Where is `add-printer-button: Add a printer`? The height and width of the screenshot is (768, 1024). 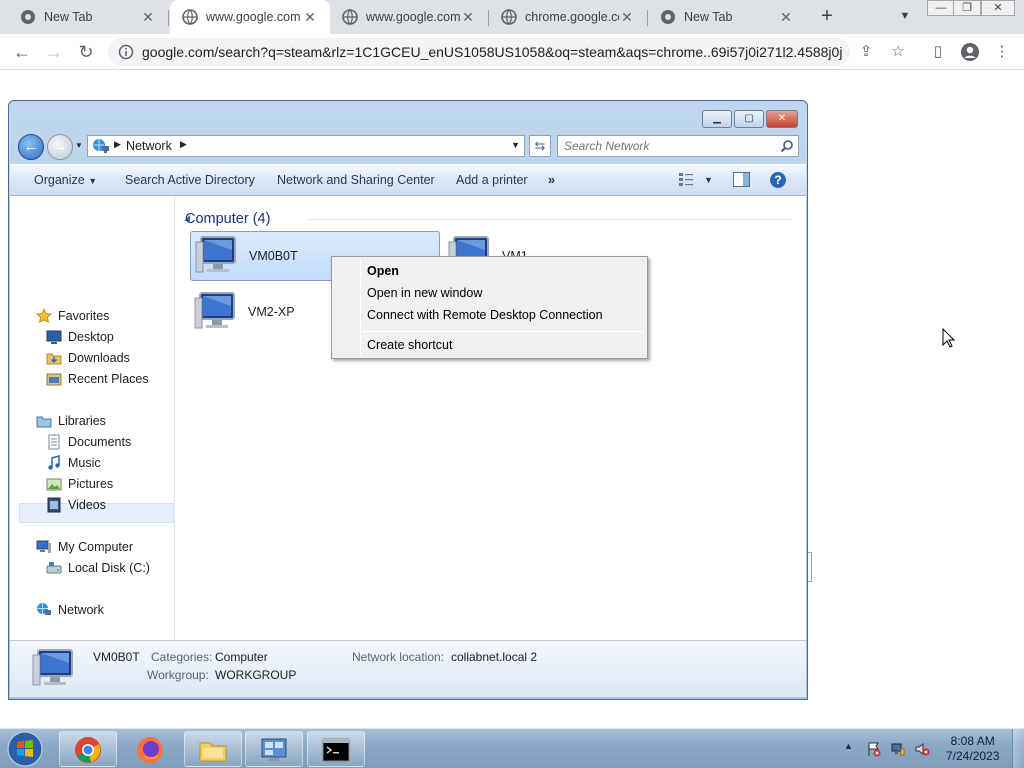 add-printer-button: Add a printer is located at coordinates (492, 180).